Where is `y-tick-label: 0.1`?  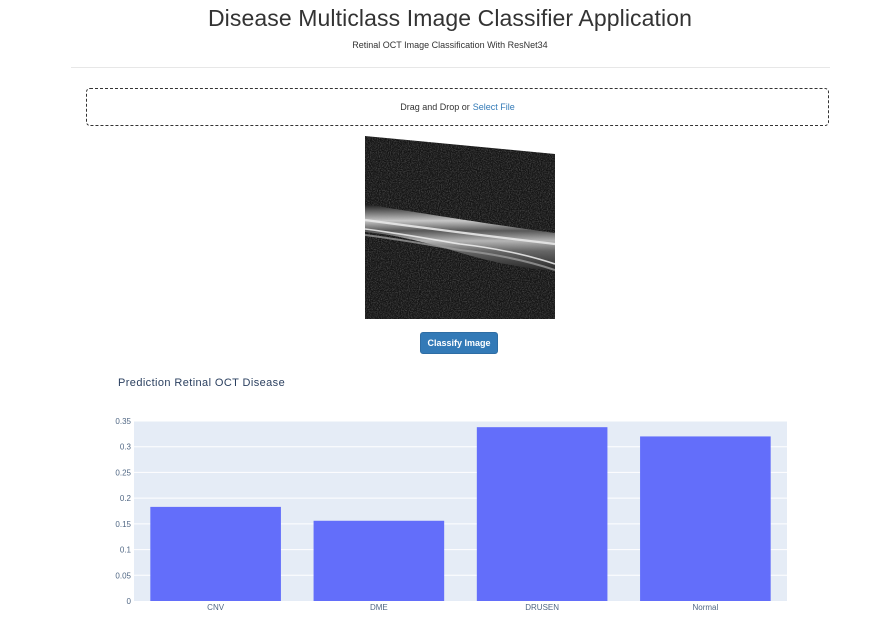
y-tick-label: 0.1 is located at coordinates (126, 550).